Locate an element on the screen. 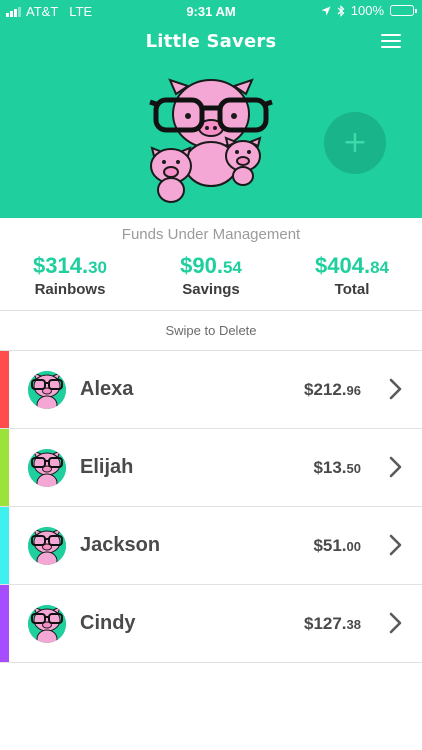 The height and width of the screenshot is (750, 422). fund-rainbows: $314.30 Rainbows is located at coordinates (70, 275).